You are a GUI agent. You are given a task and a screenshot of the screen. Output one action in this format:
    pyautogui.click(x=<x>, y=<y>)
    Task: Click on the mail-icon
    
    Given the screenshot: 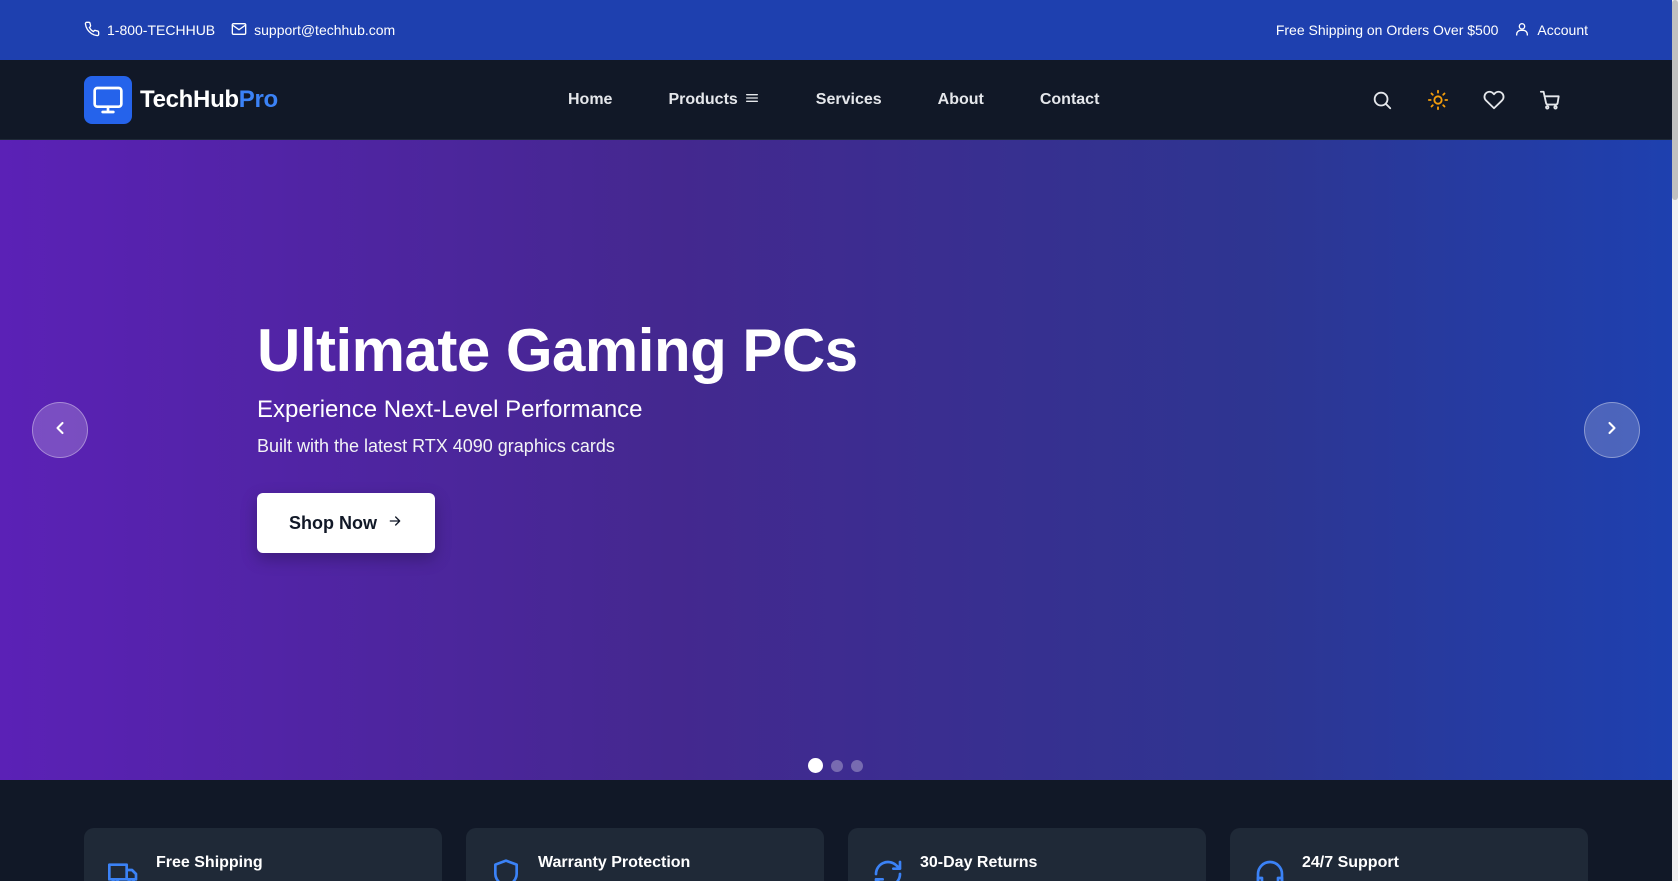 What is the action you would take?
    pyautogui.click(x=239, y=30)
    